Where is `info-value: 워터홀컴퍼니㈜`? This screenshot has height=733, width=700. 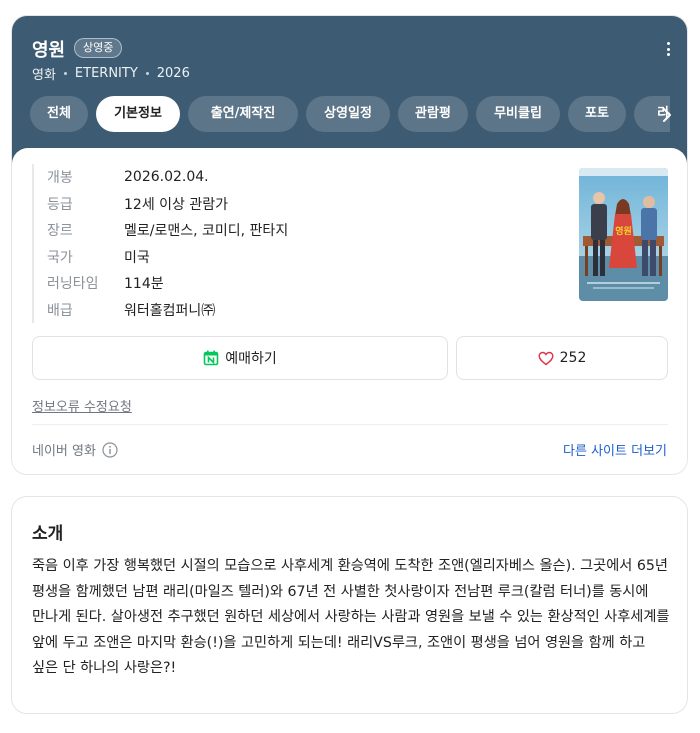
info-value: 워터홀컴퍼니㈜ is located at coordinates (170, 310).